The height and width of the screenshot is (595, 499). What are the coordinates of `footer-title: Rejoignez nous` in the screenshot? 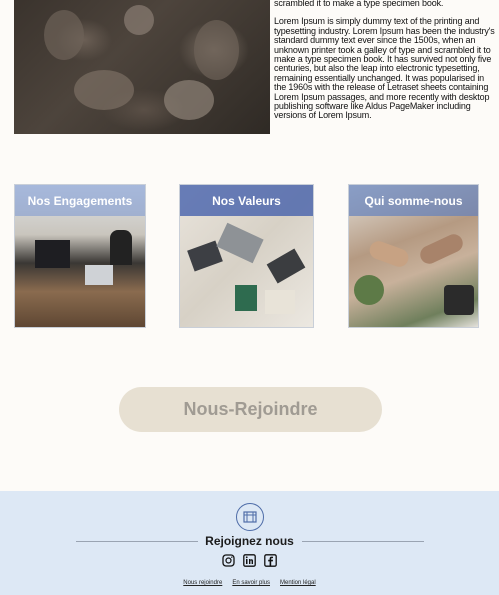 It's located at (249, 541).